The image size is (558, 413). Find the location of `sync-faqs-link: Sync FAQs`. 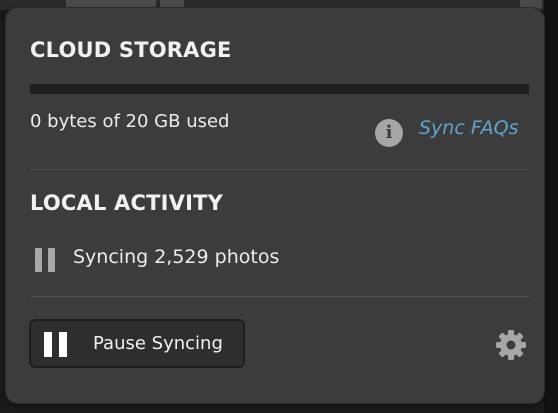

sync-faqs-link: Sync FAQs is located at coordinates (469, 128).